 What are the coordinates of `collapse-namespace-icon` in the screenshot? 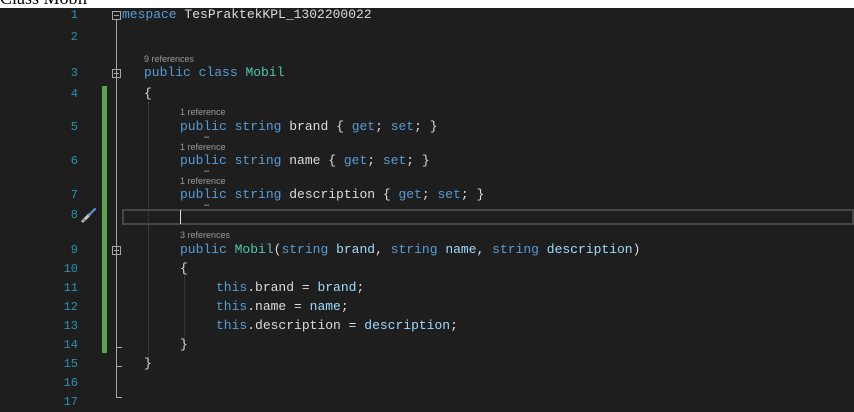 It's located at (116, 15).